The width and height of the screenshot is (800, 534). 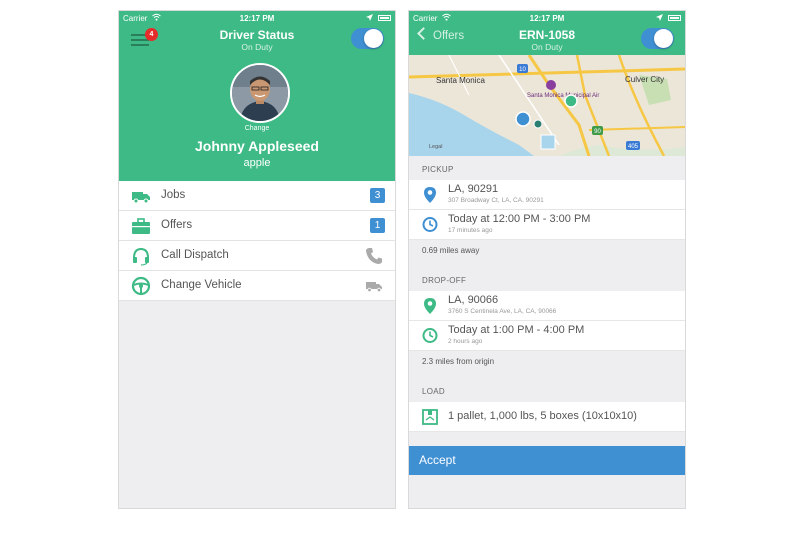 What do you see at coordinates (377, 195) in the screenshot?
I see `jobs-count-badge: 3` at bounding box center [377, 195].